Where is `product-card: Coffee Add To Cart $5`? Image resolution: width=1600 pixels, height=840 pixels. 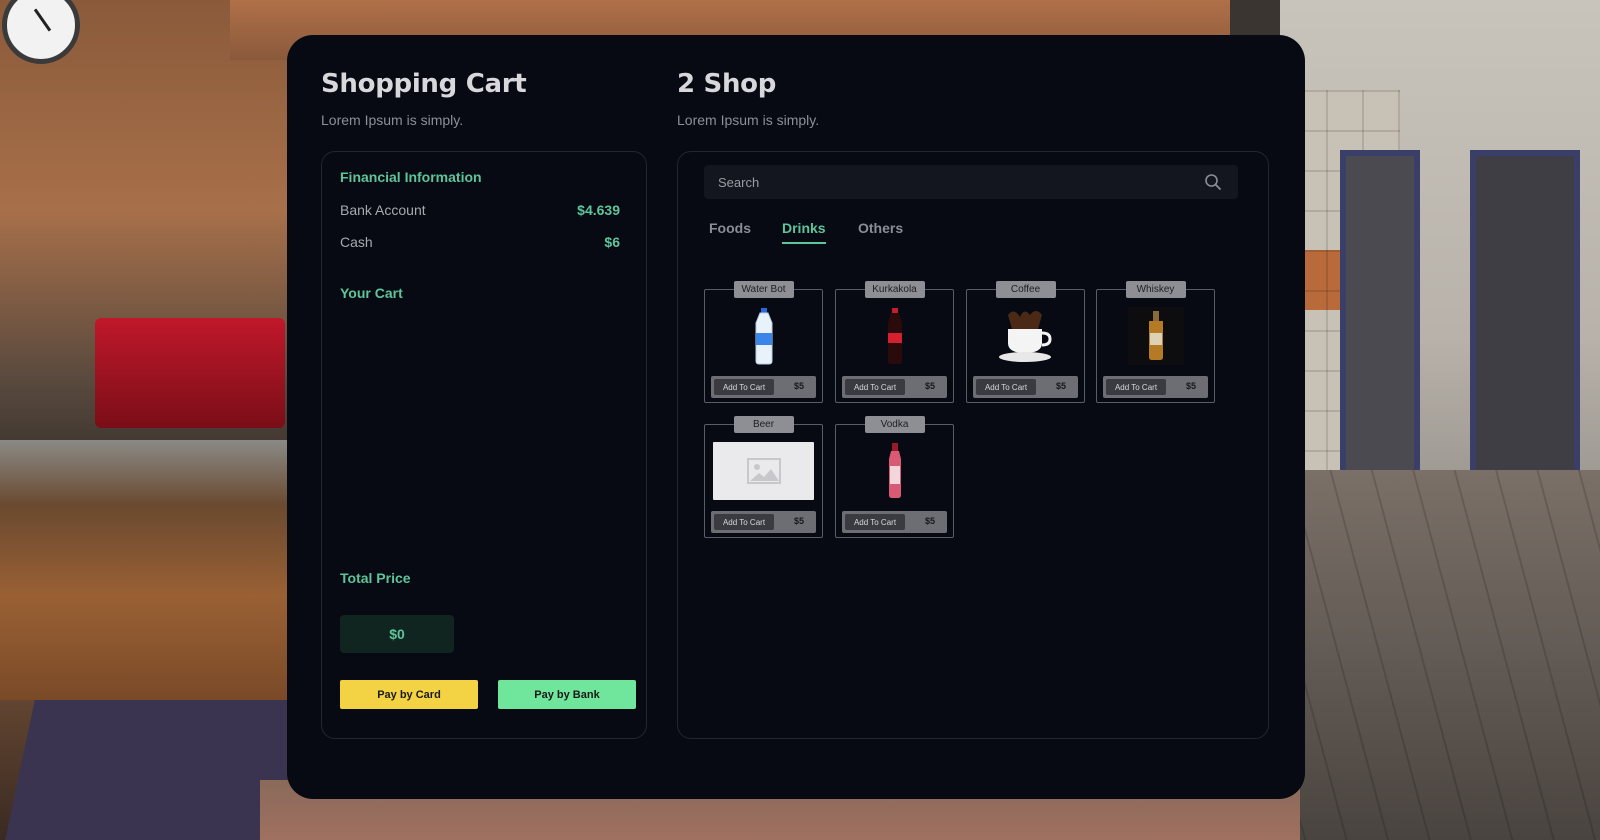
product-card: Coffee Add To Cart $5 is located at coordinates (1025, 342).